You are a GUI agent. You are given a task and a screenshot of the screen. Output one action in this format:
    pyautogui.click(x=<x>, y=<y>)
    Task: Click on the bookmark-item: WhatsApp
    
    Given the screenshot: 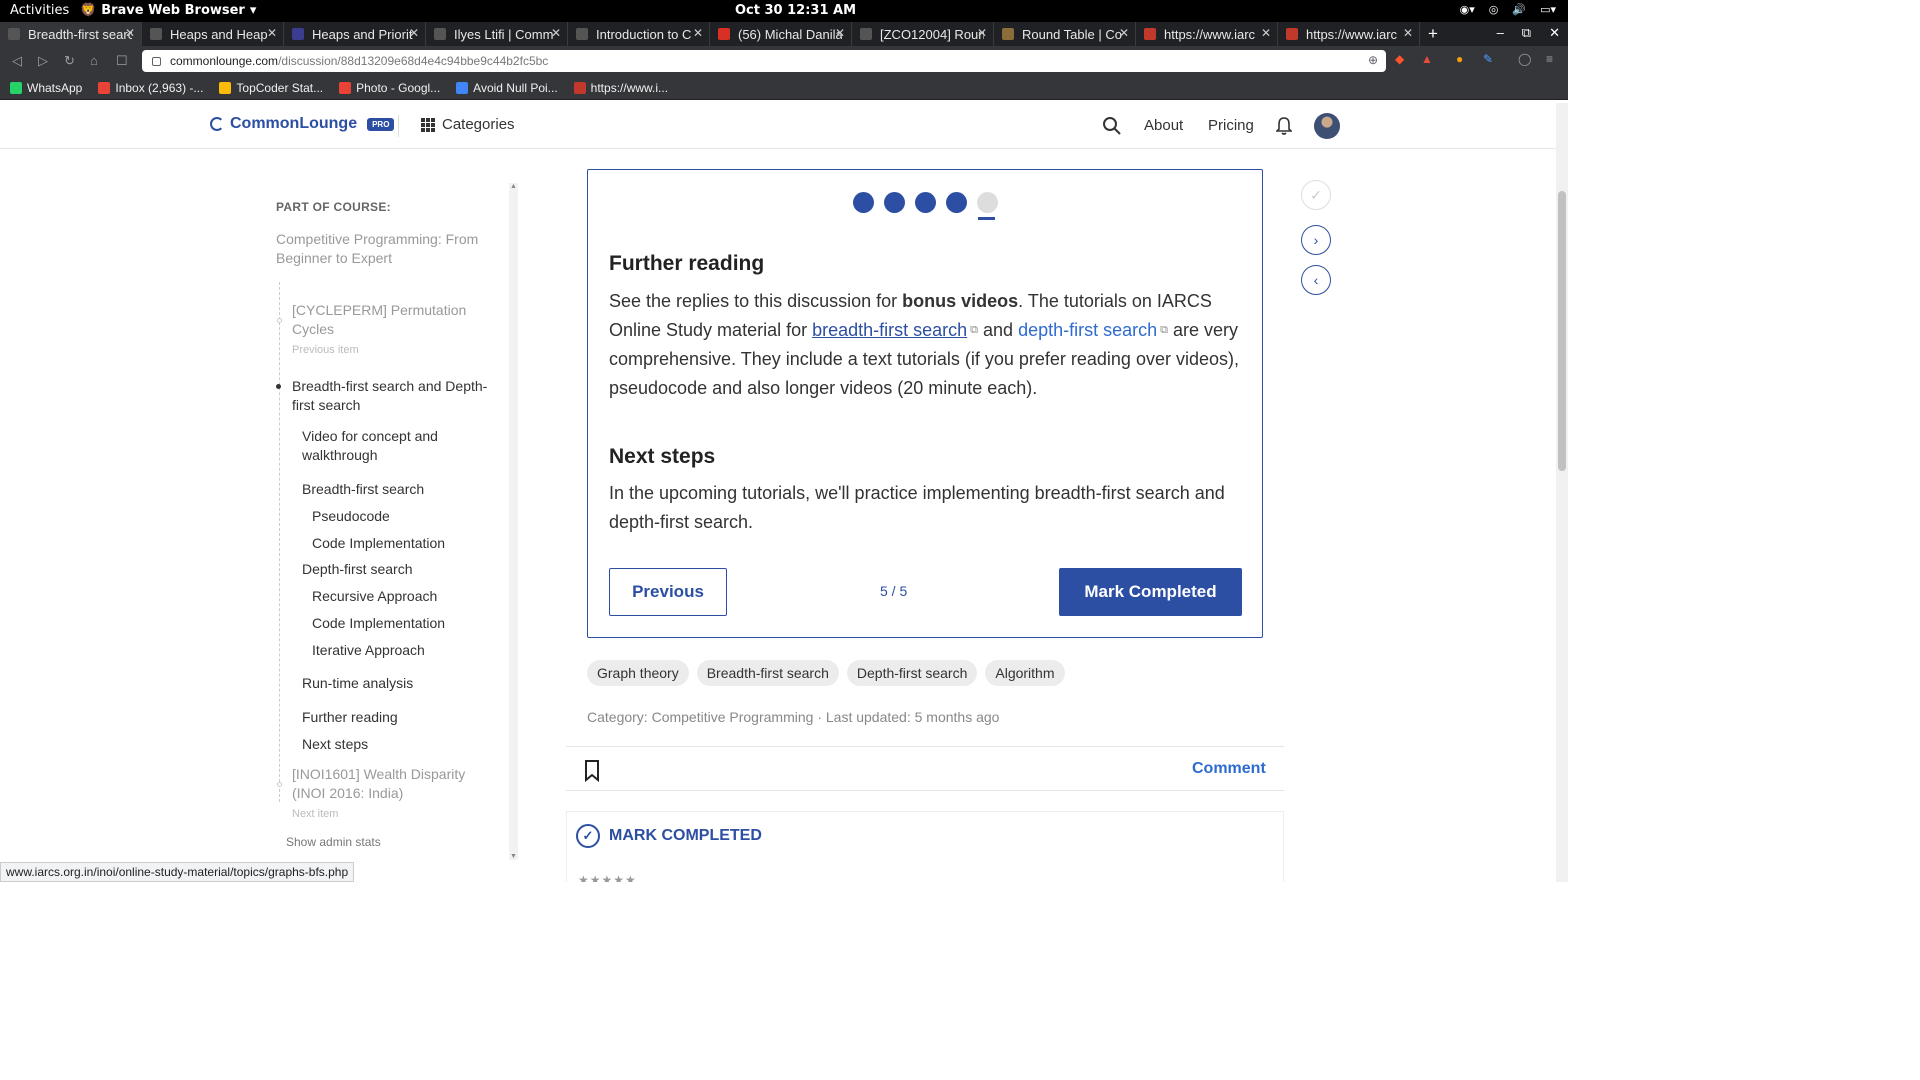 What is the action you would take?
    pyautogui.click(x=46, y=88)
    